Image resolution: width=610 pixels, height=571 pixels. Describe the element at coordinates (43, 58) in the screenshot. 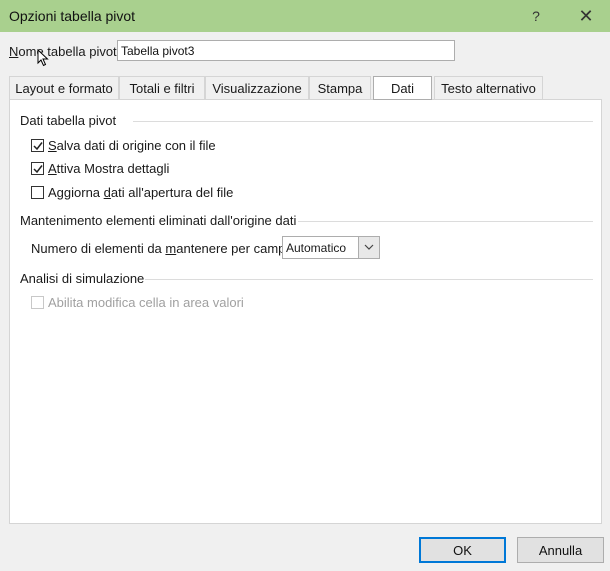

I see `mouse-cursor-icon` at that location.